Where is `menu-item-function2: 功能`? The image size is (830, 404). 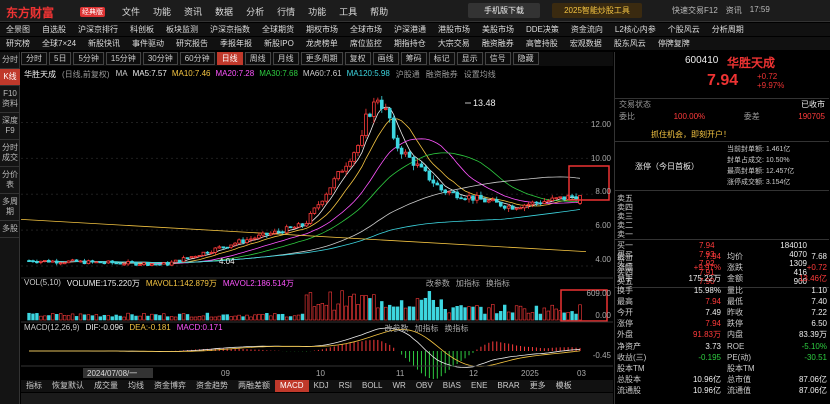
menu-item-function2: 功能 is located at coordinates (317, 11).